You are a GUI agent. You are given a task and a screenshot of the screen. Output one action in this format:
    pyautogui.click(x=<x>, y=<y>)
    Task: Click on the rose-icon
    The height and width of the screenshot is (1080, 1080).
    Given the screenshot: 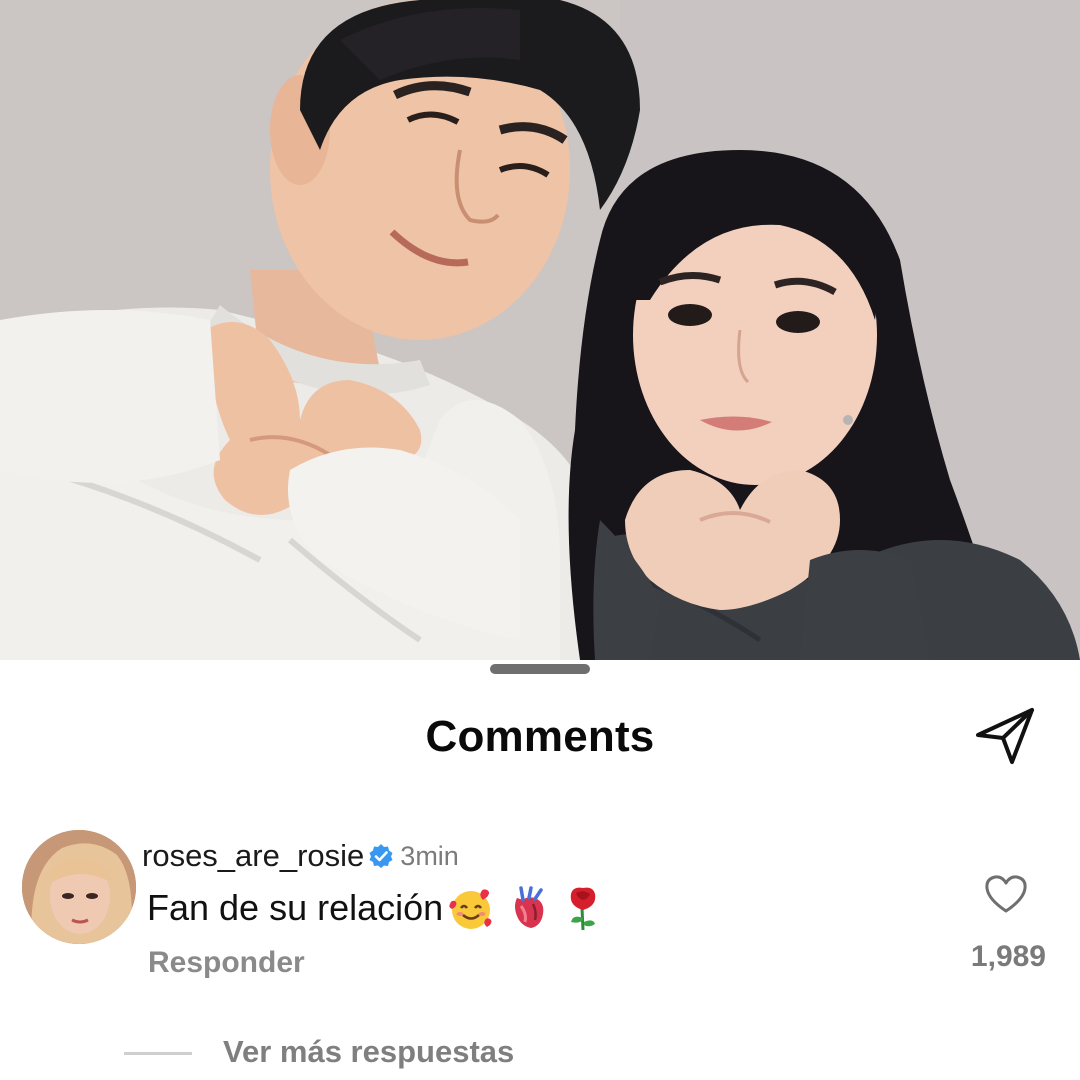 What is the action you would take?
    pyautogui.click(x=583, y=909)
    